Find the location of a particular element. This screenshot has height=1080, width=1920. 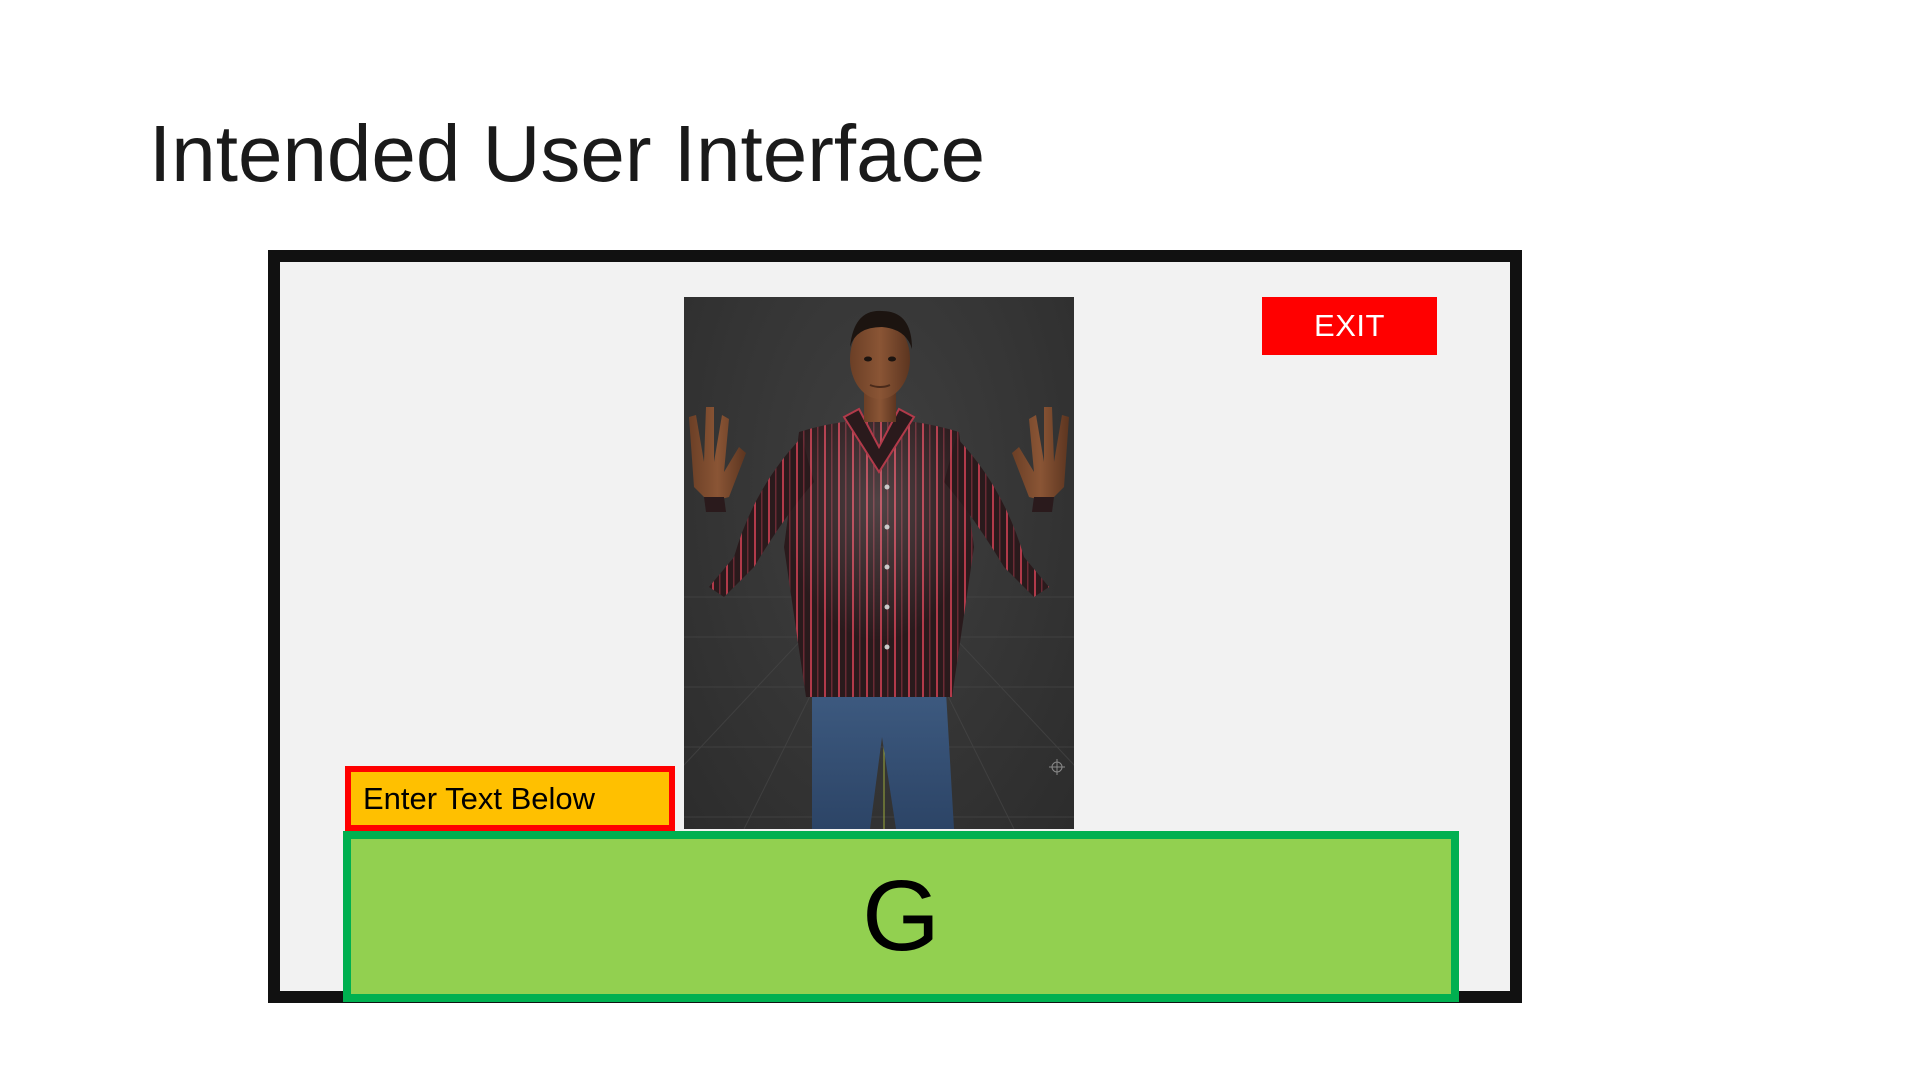

avatar-viewport is located at coordinates (879, 563).